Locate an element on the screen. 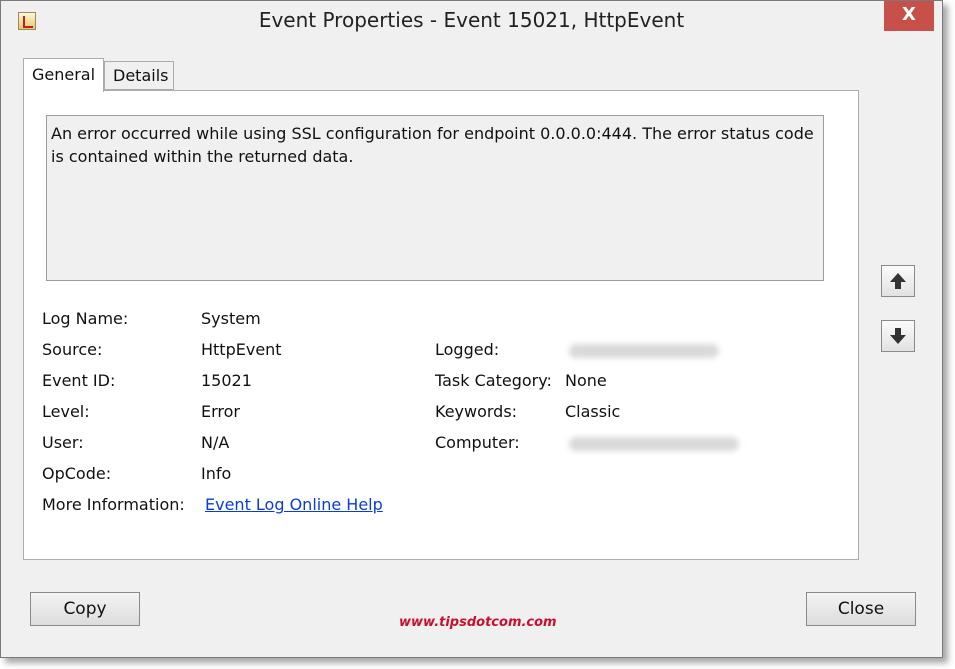  event-log-online-help-link: Event Log Online Help is located at coordinates (294, 504).